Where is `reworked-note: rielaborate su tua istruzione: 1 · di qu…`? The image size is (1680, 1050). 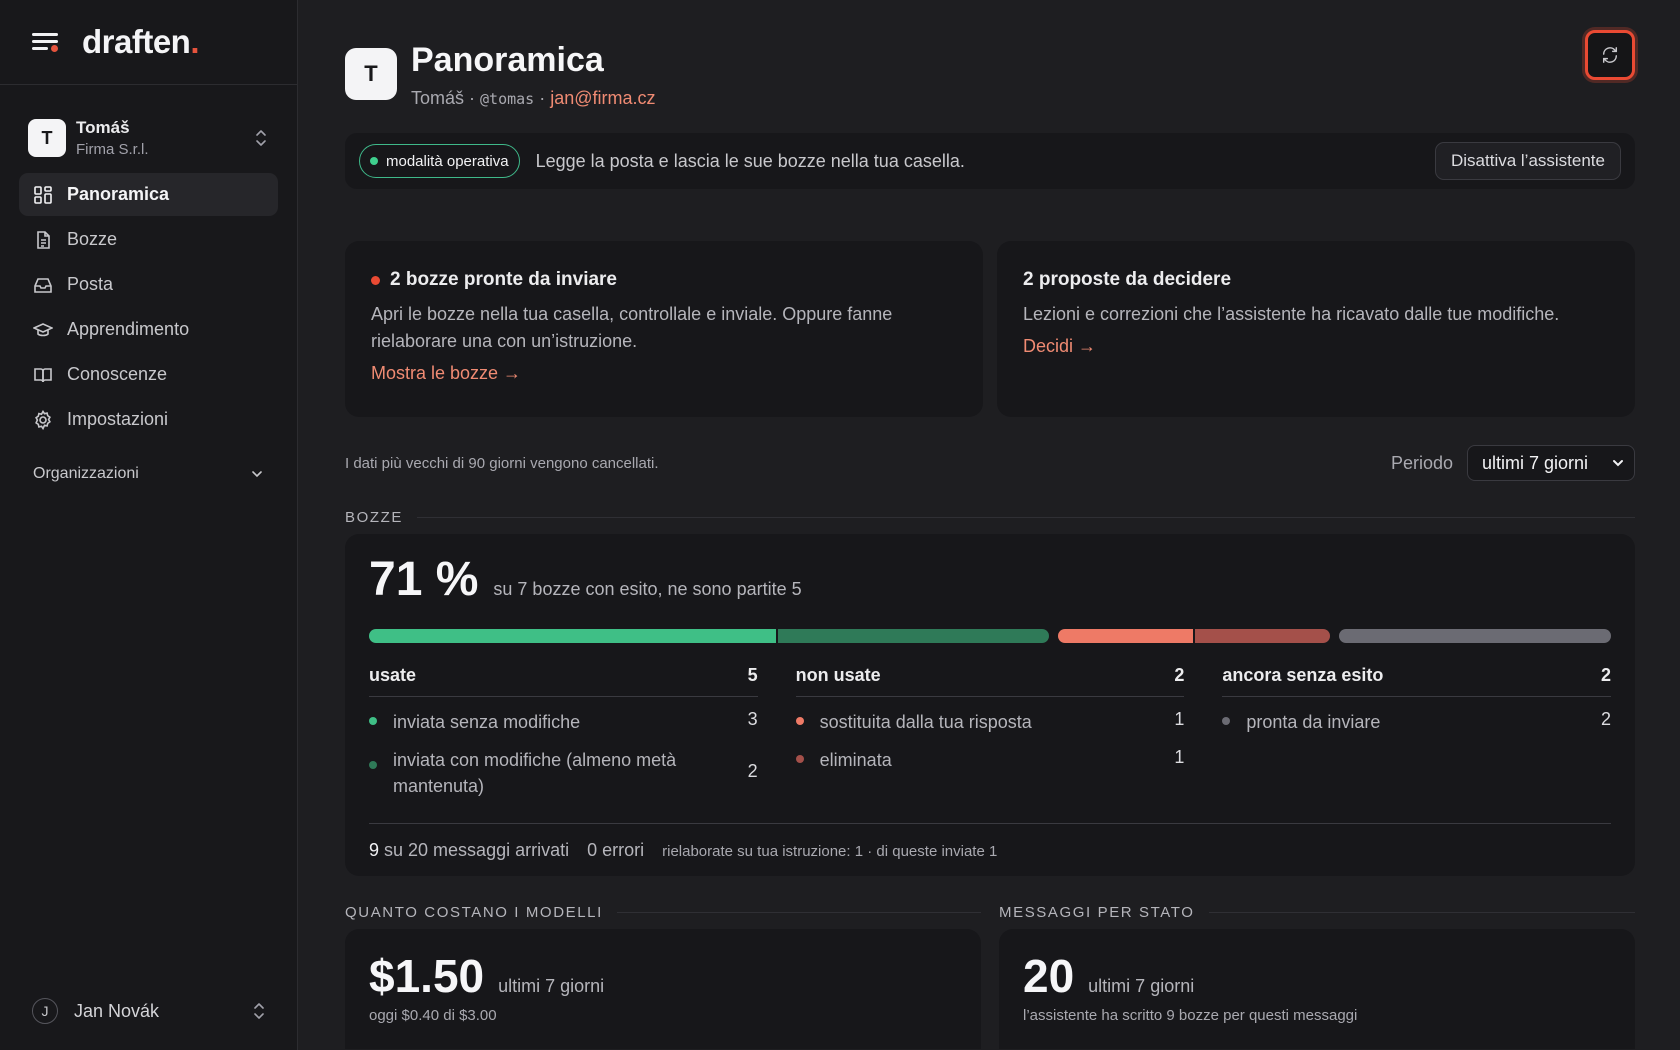
reworked-note: rielaborate su tua istruzione: 1 · di qu… is located at coordinates (830, 851).